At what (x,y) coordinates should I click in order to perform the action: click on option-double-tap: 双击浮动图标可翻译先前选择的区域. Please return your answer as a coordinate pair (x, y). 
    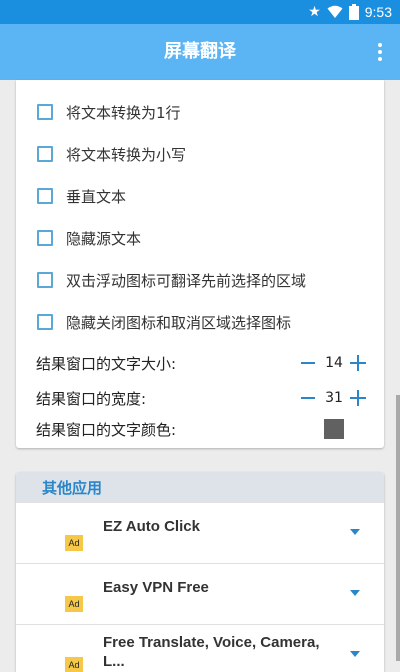
    Looking at the image, I should click on (200, 280).